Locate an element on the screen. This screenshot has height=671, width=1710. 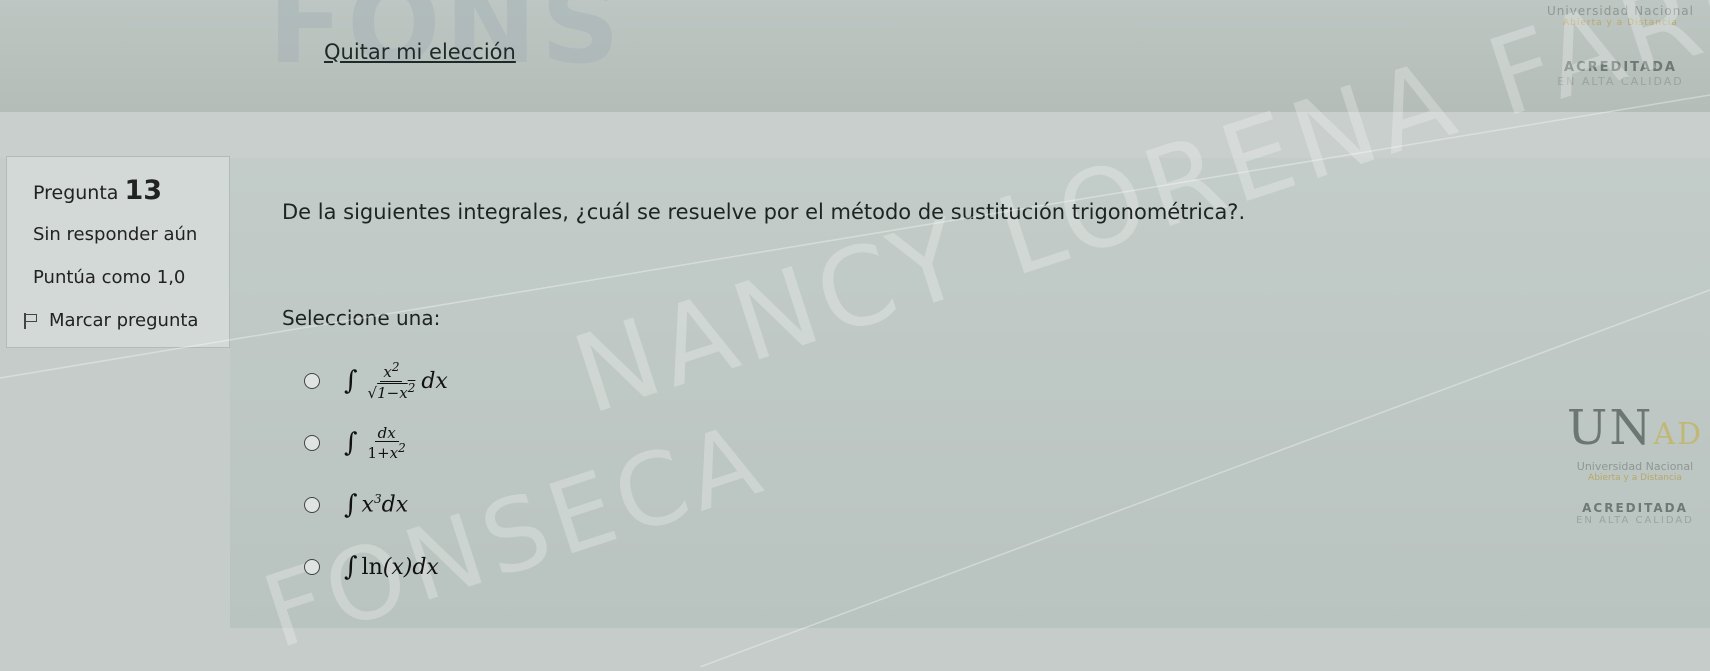
option-formula: ∫ x3dx is located at coordinates (376, 505).